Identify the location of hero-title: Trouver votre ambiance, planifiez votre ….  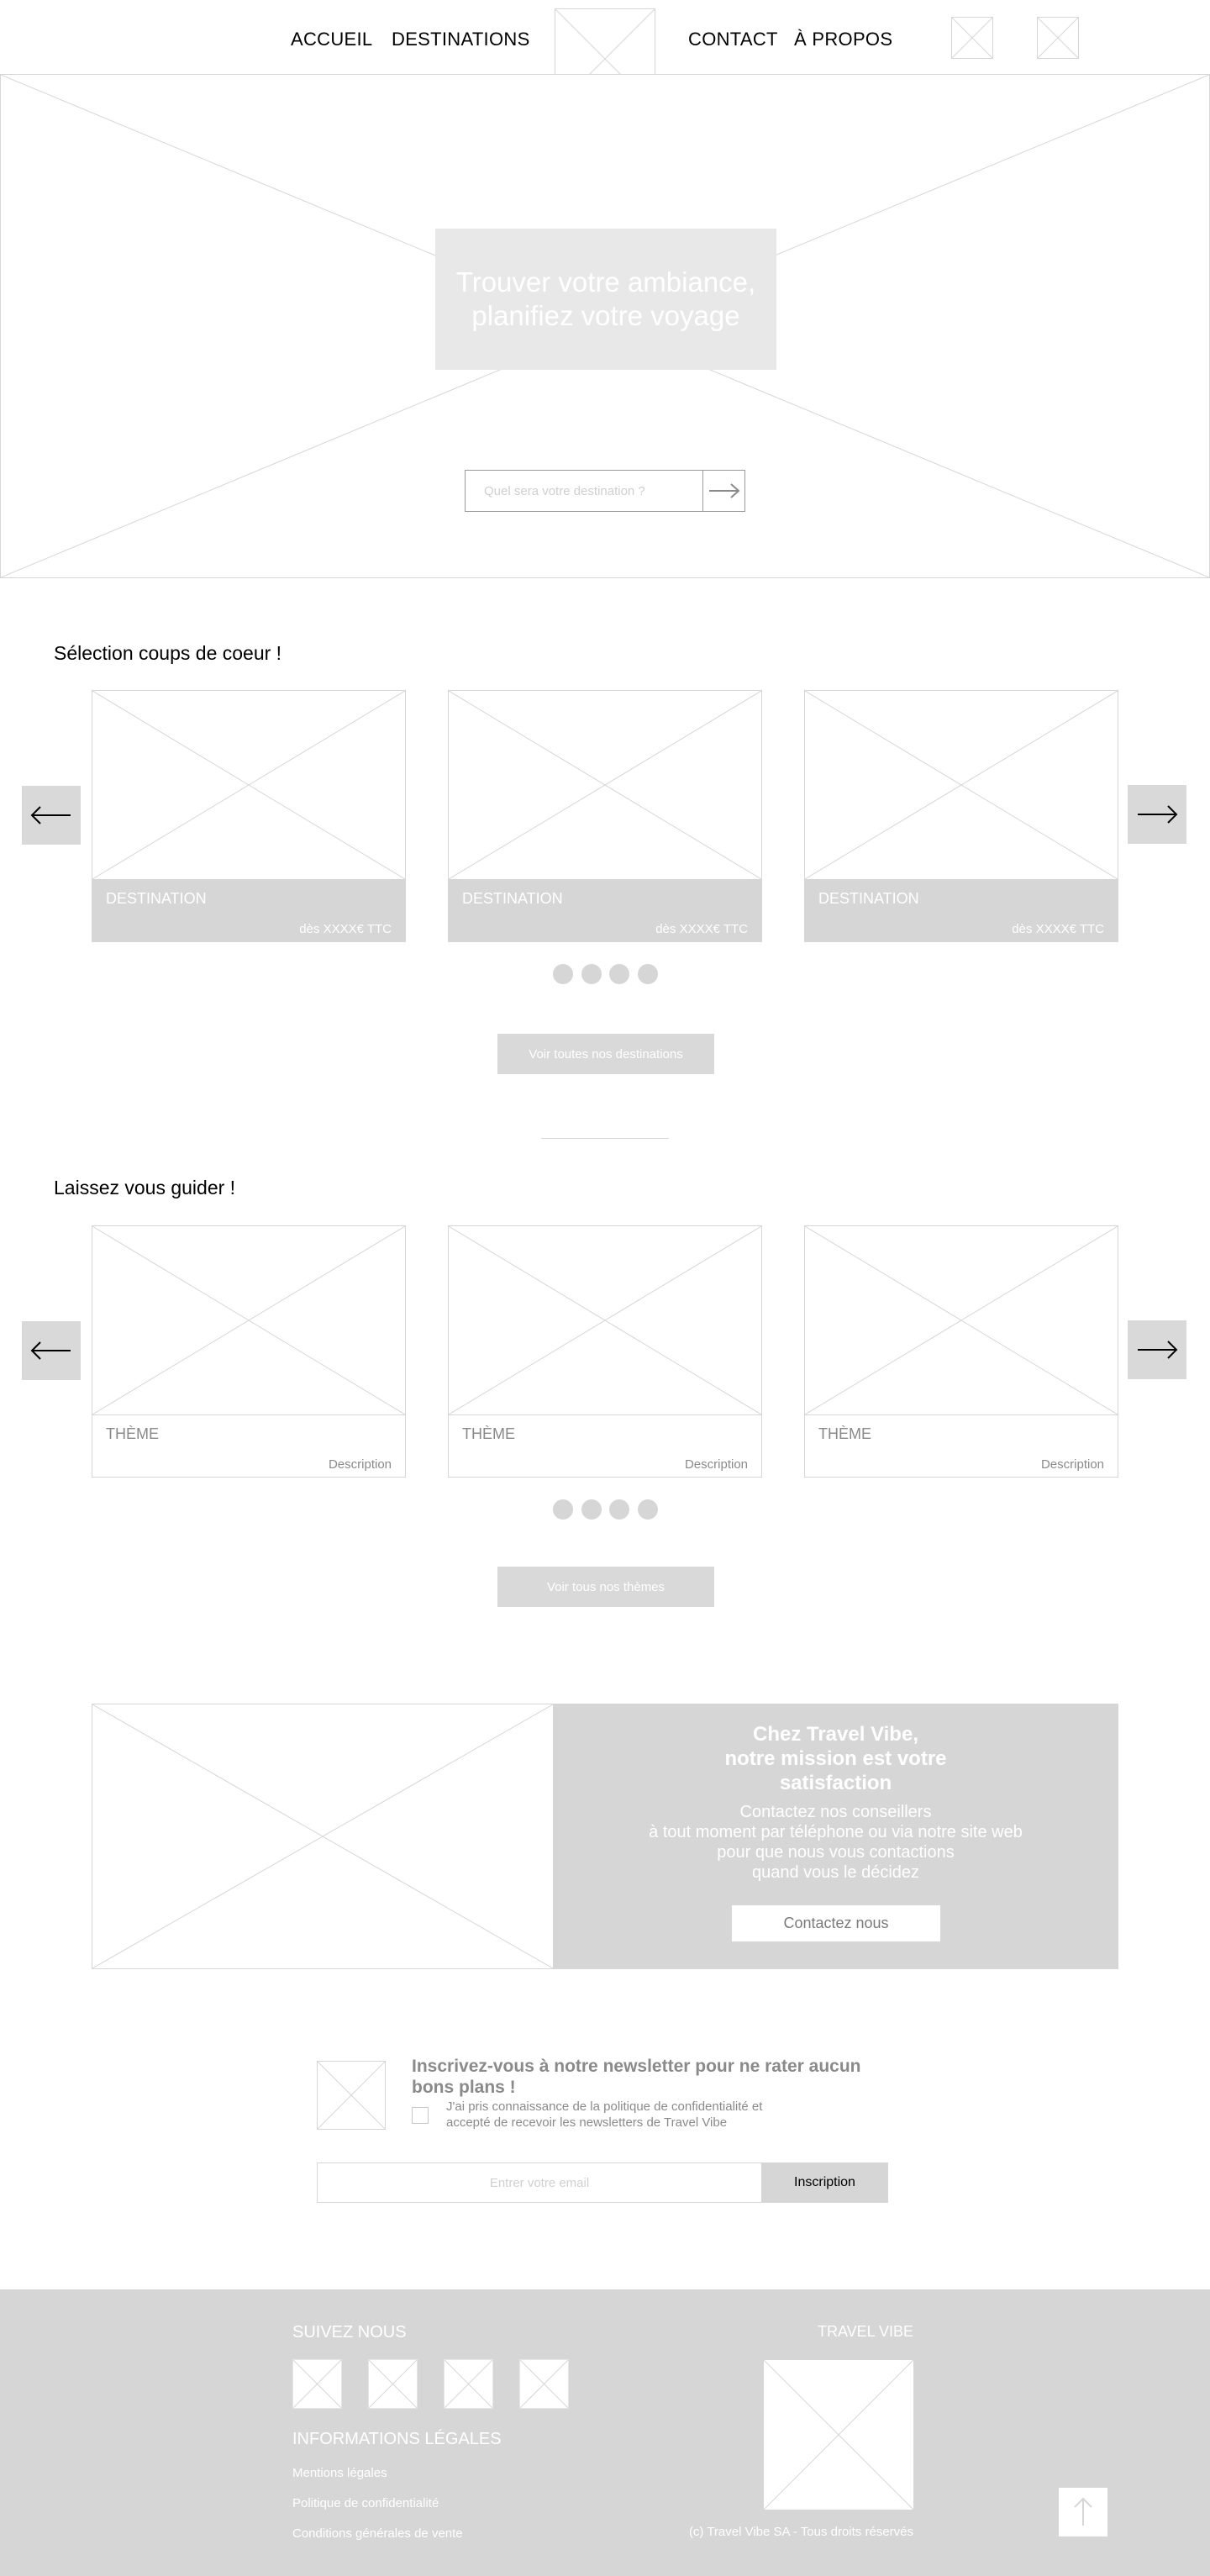
(605, 298).